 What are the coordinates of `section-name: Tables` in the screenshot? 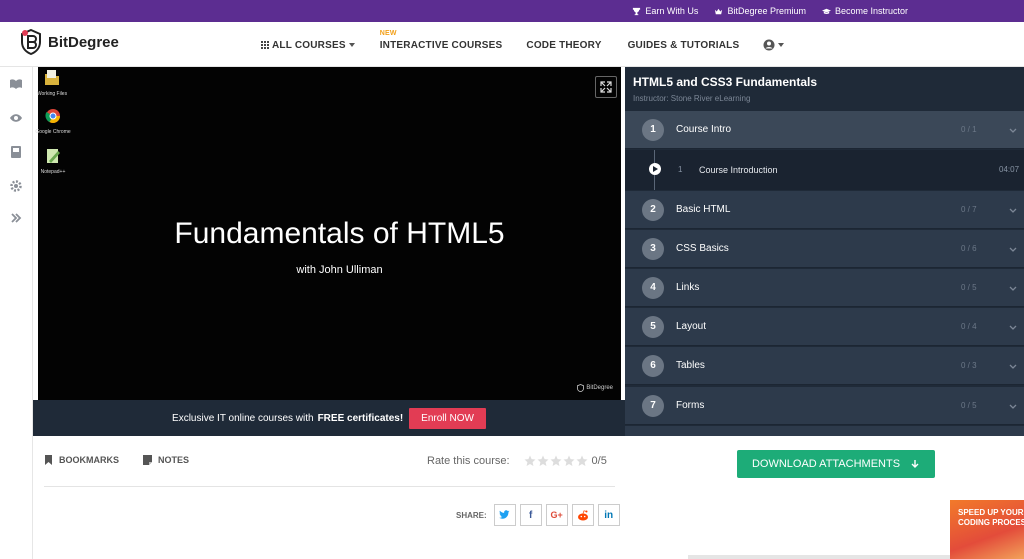 It's located at (690, 365).